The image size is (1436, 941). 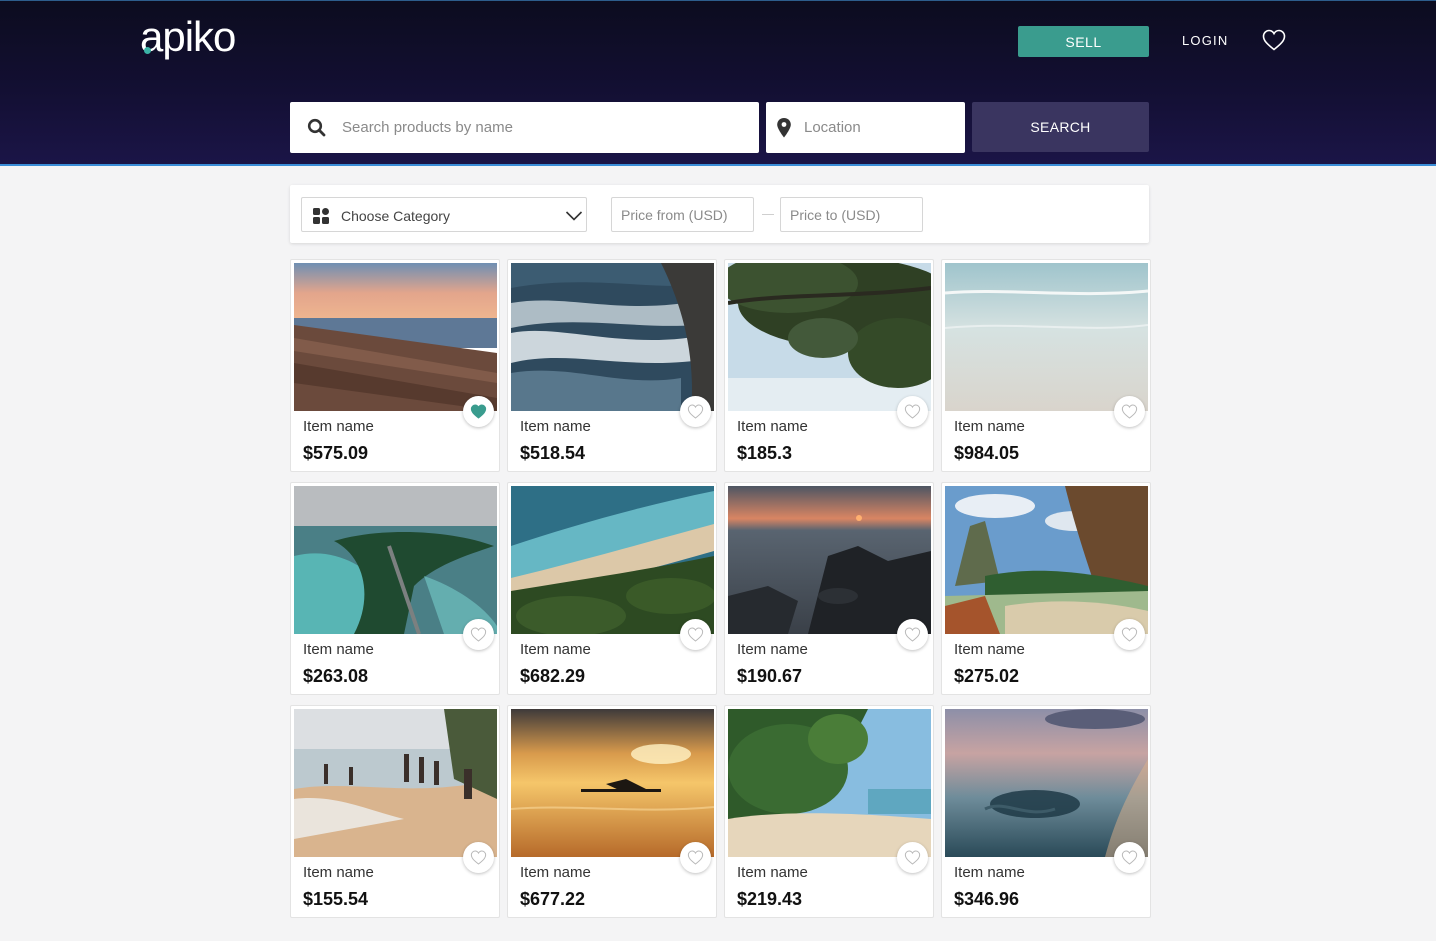 I want to click on product-card: Item name $984.05, so click(x=1046, y=365).